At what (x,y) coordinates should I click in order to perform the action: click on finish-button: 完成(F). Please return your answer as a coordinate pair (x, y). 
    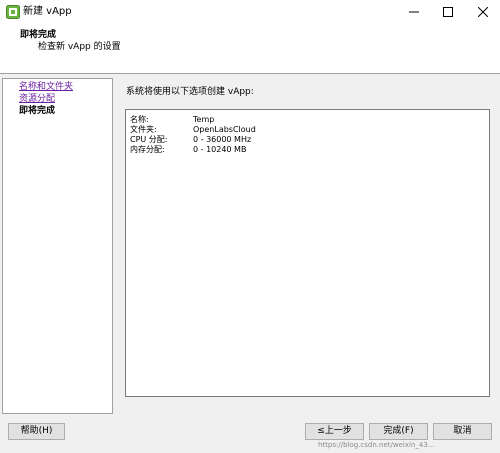
    Looking at the image, I should click on (398, 431).